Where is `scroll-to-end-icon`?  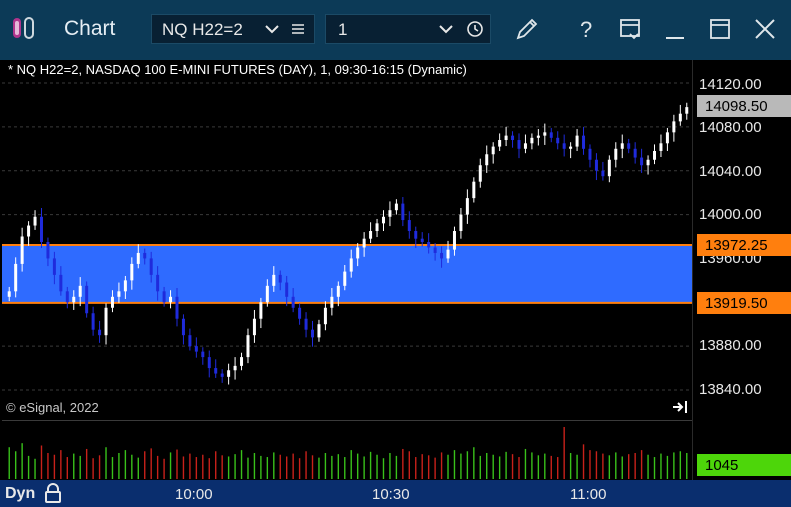
scroll-to-end-icon is located at coordinates (681, 407).